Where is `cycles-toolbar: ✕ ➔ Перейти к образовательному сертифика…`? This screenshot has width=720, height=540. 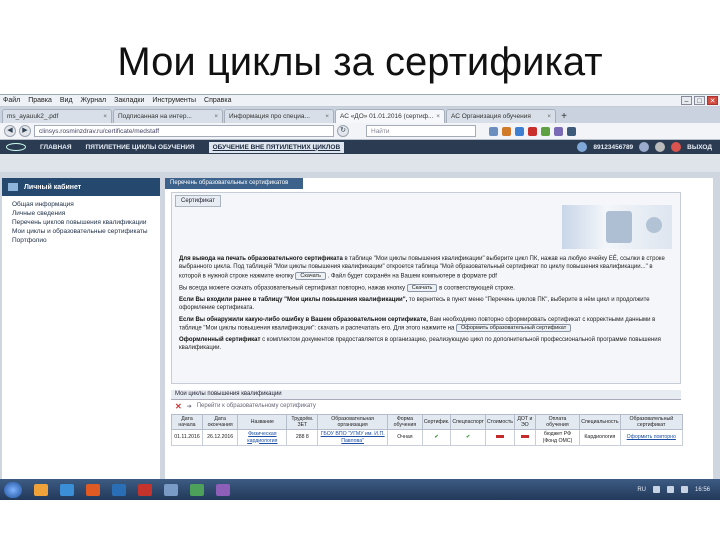 cycles-toolbar: ✕ ➔ Перейти к образовательному сертифика… is located at coordinates (426, 406).